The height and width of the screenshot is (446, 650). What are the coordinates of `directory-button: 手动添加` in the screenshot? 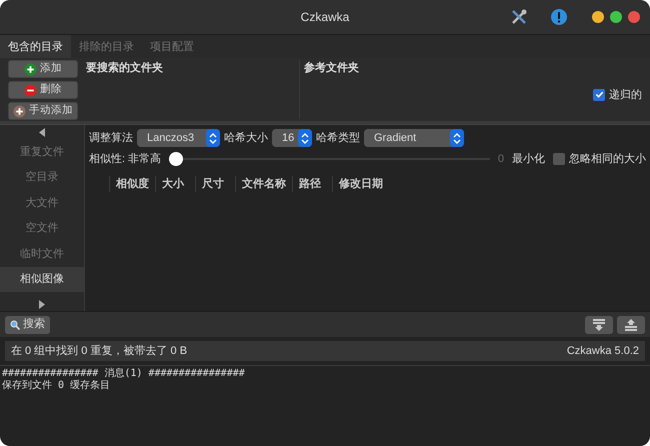 It's located at (43, 111).